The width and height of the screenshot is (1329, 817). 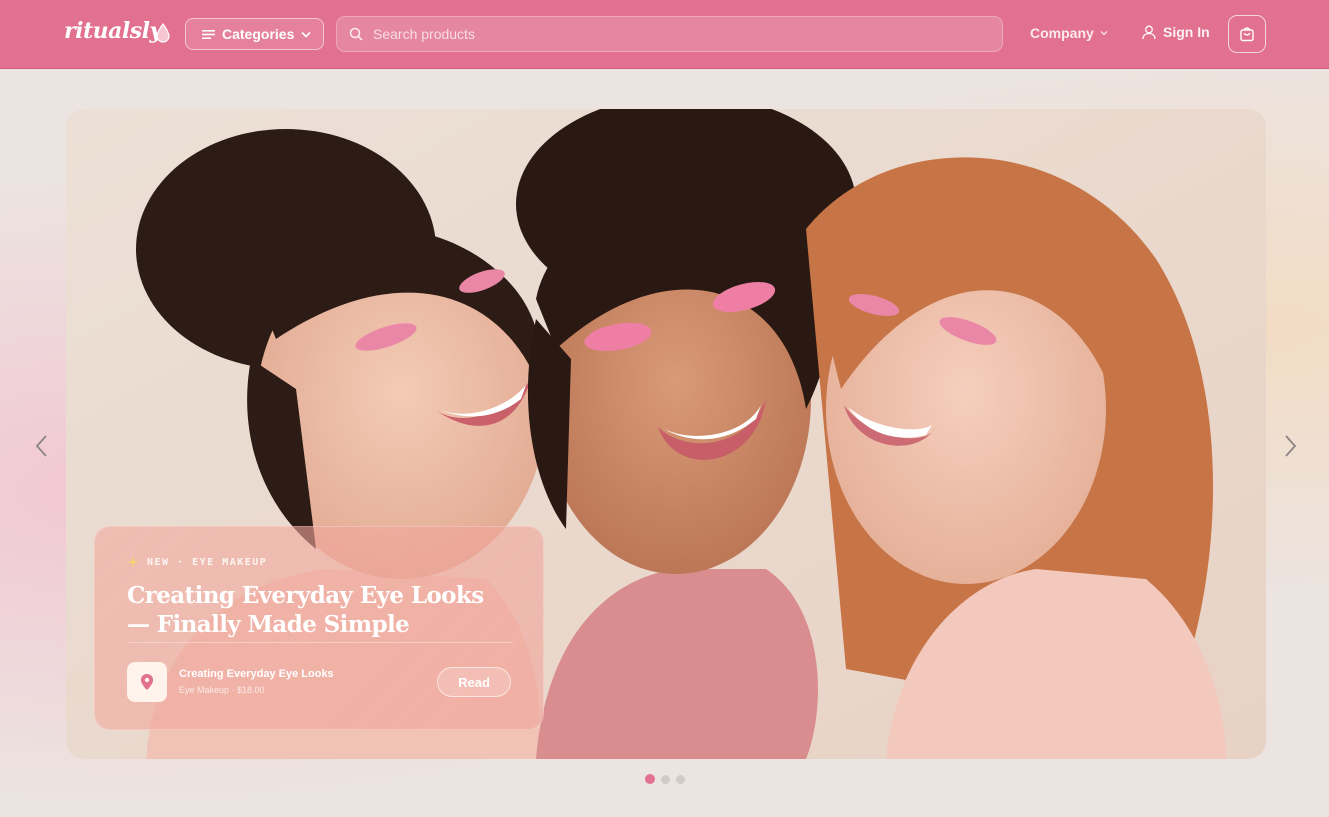 I want to click on categories-label: Categories, so click(x=258, y=34).